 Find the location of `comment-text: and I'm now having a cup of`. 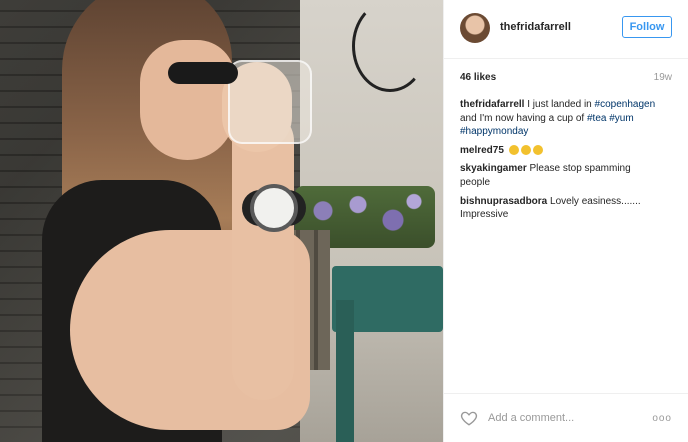

comment-text: and I'm now having a cup of is located at coordinates (523, 118).